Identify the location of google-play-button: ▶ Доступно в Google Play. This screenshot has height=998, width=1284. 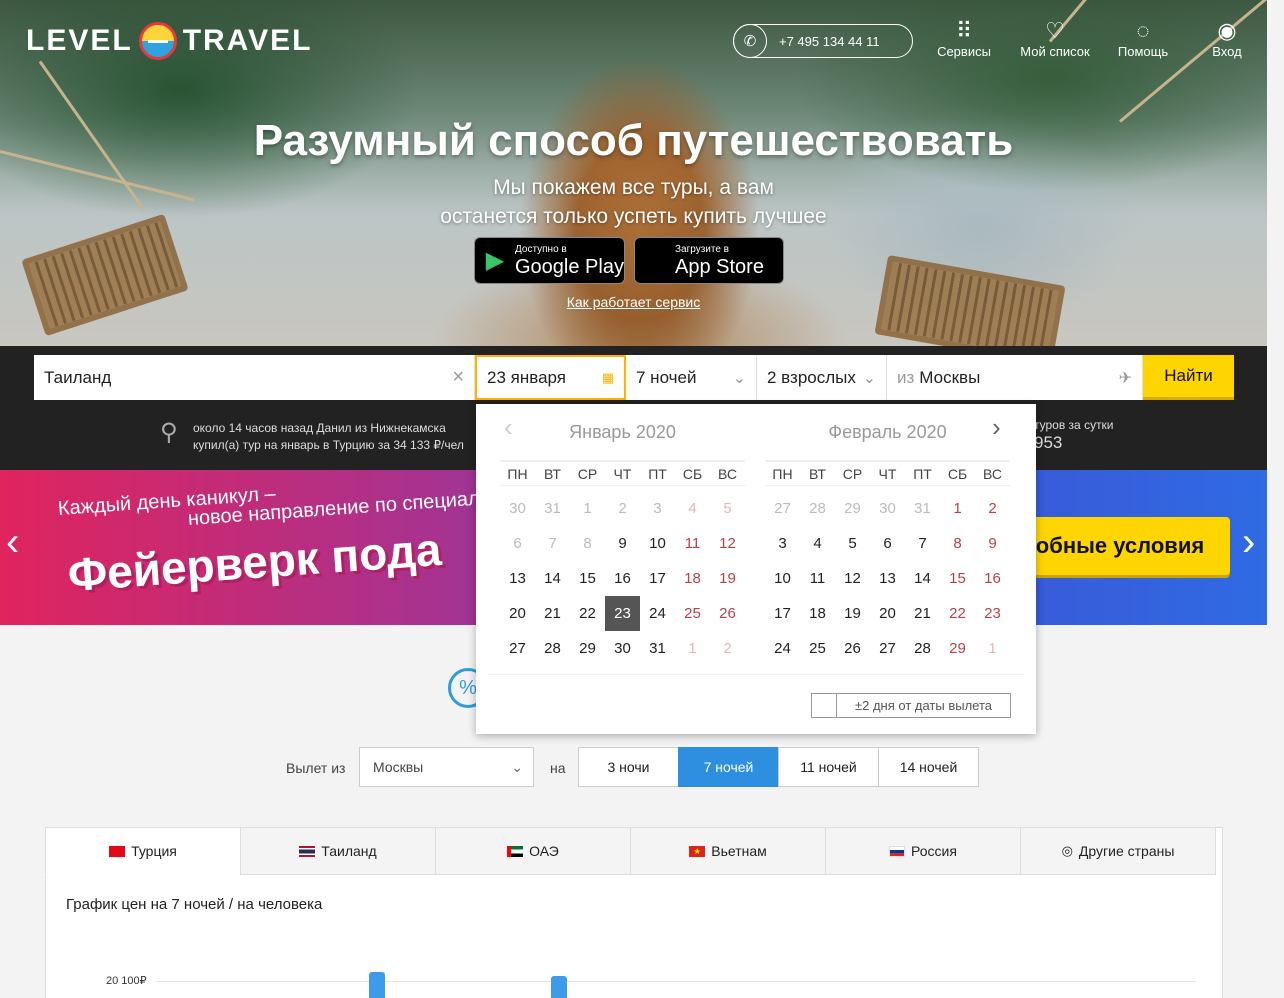
(549, 260).